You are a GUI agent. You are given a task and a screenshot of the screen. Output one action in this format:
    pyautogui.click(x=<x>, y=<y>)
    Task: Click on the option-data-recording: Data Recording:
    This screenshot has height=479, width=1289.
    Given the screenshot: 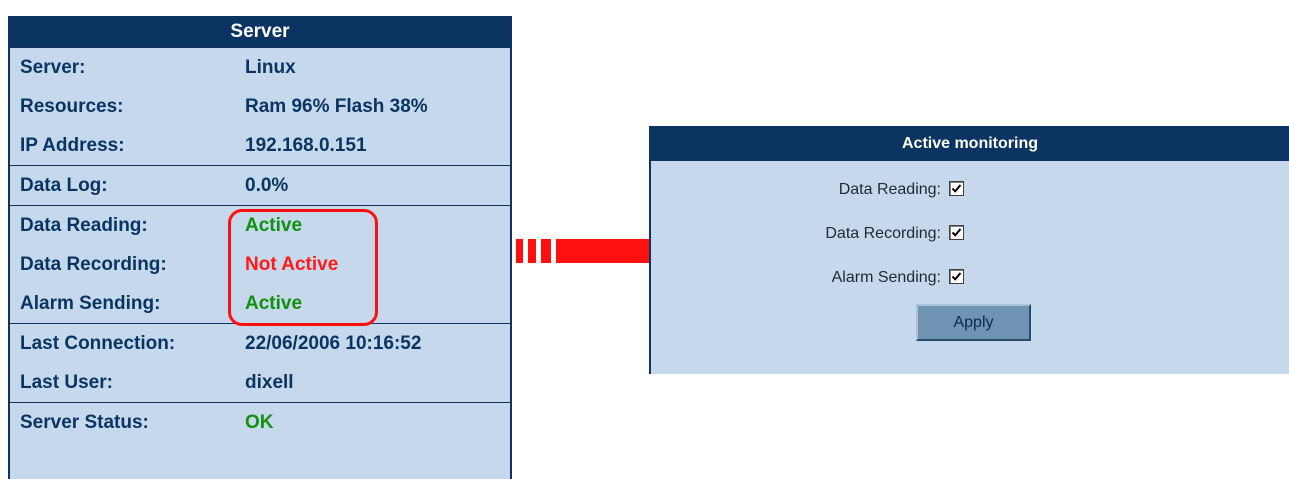 What is the action you would take?
    pyautogui.click(x=970, y=235)
    